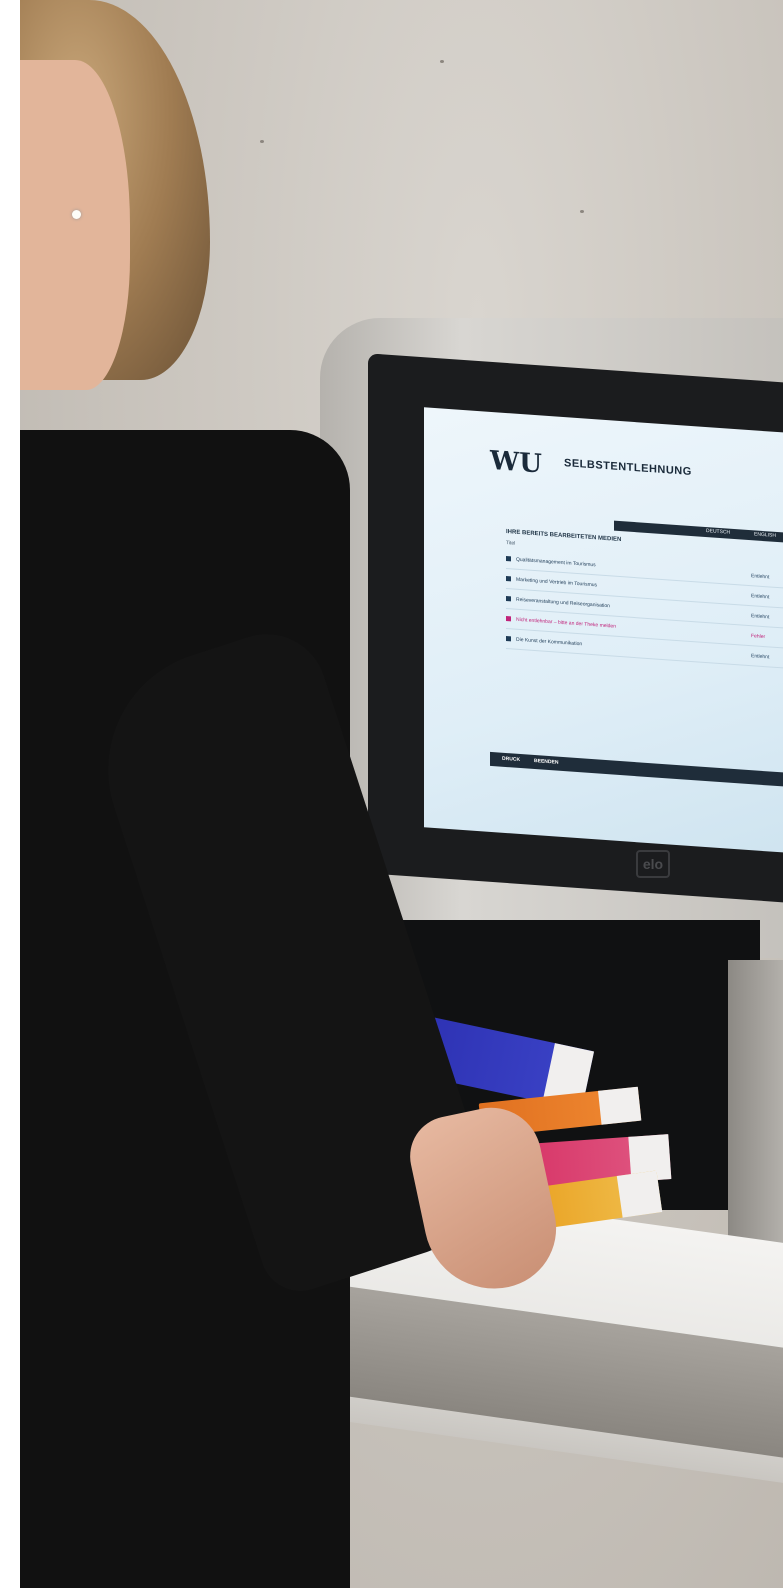 This screenshot has height=1588, width=783. What do you see at coordinates (698, 532) in the screenshot?
I see `language-tabbar: DEUTSCH ENGLISH` at bounding box center [698, 532].